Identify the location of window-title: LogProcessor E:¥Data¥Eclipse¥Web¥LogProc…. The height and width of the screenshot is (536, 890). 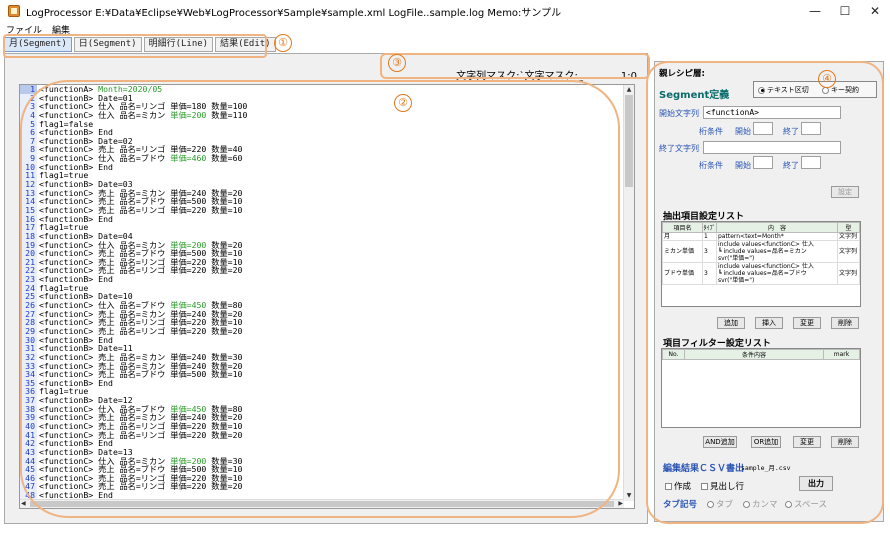
(294, 13).